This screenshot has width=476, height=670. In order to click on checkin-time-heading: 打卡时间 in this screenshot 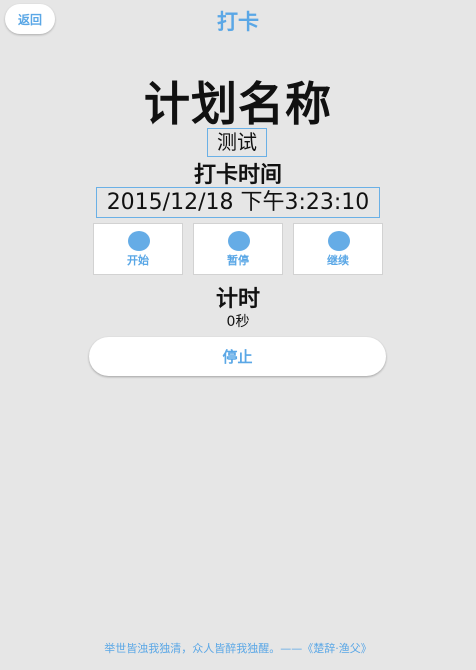, I will do `click(237, 175)`.